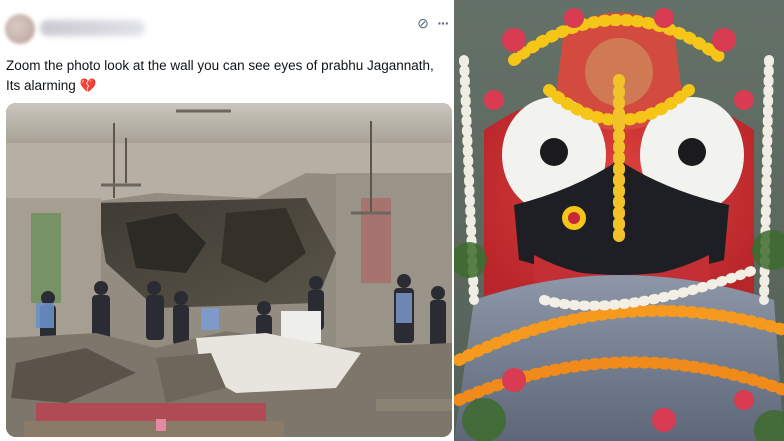 The image size is (784, 441). I want to click on tweet-text-line2: Its alarming 💔, so click(226, 86).